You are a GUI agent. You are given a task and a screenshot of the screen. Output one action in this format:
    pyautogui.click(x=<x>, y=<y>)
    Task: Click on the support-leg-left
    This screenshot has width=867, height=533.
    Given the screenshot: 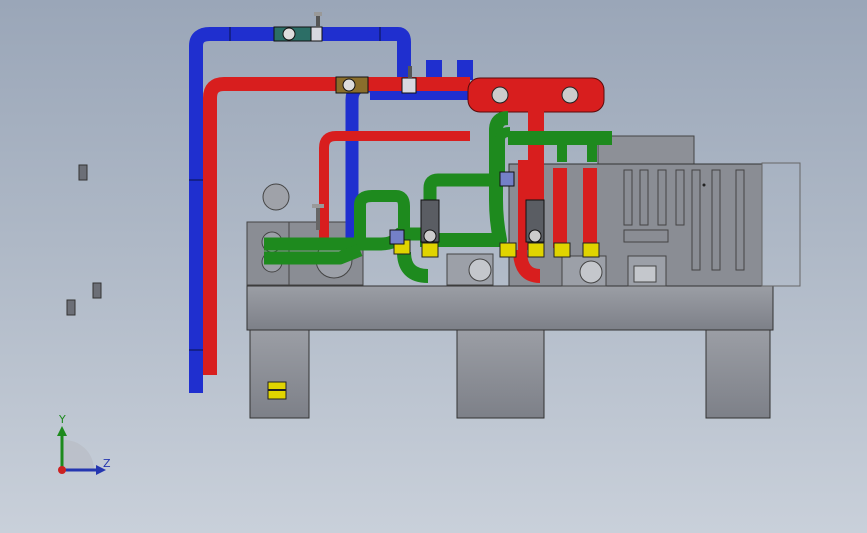 What is the action you would take?
    pyautogui.click(x=279, y=374)
    